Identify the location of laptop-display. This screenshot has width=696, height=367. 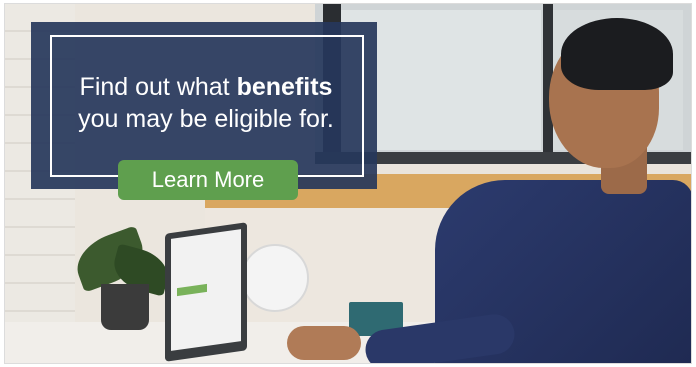
(206, 290).